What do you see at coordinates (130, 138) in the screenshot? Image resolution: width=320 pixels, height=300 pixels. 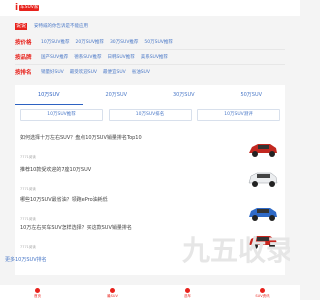 I see `article-title: 如何选择十万左右SUV？盘点10万SUV销量排名Top10` at bounding box center [130, 138].